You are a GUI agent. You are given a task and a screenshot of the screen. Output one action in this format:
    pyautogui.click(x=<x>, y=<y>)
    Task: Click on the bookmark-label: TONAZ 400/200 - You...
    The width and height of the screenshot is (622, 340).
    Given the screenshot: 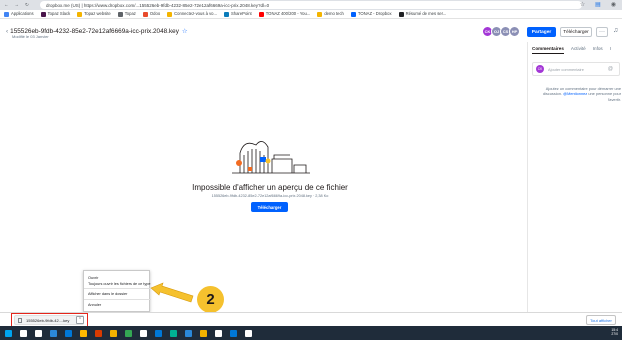 What is the action you would take?
    pyautogui.click(x=288, y=14)
    